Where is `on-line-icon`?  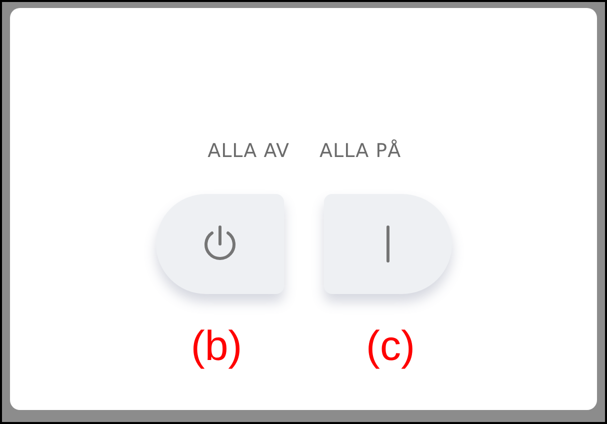
on-line-icon is located at coordinates (387, 244).